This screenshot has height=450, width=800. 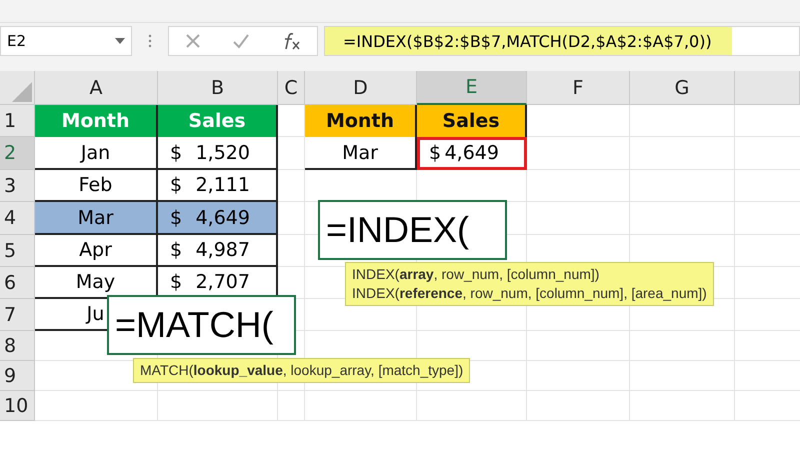 I want to click on formula-editor: =MATCH(, so click(x=201, y=325).